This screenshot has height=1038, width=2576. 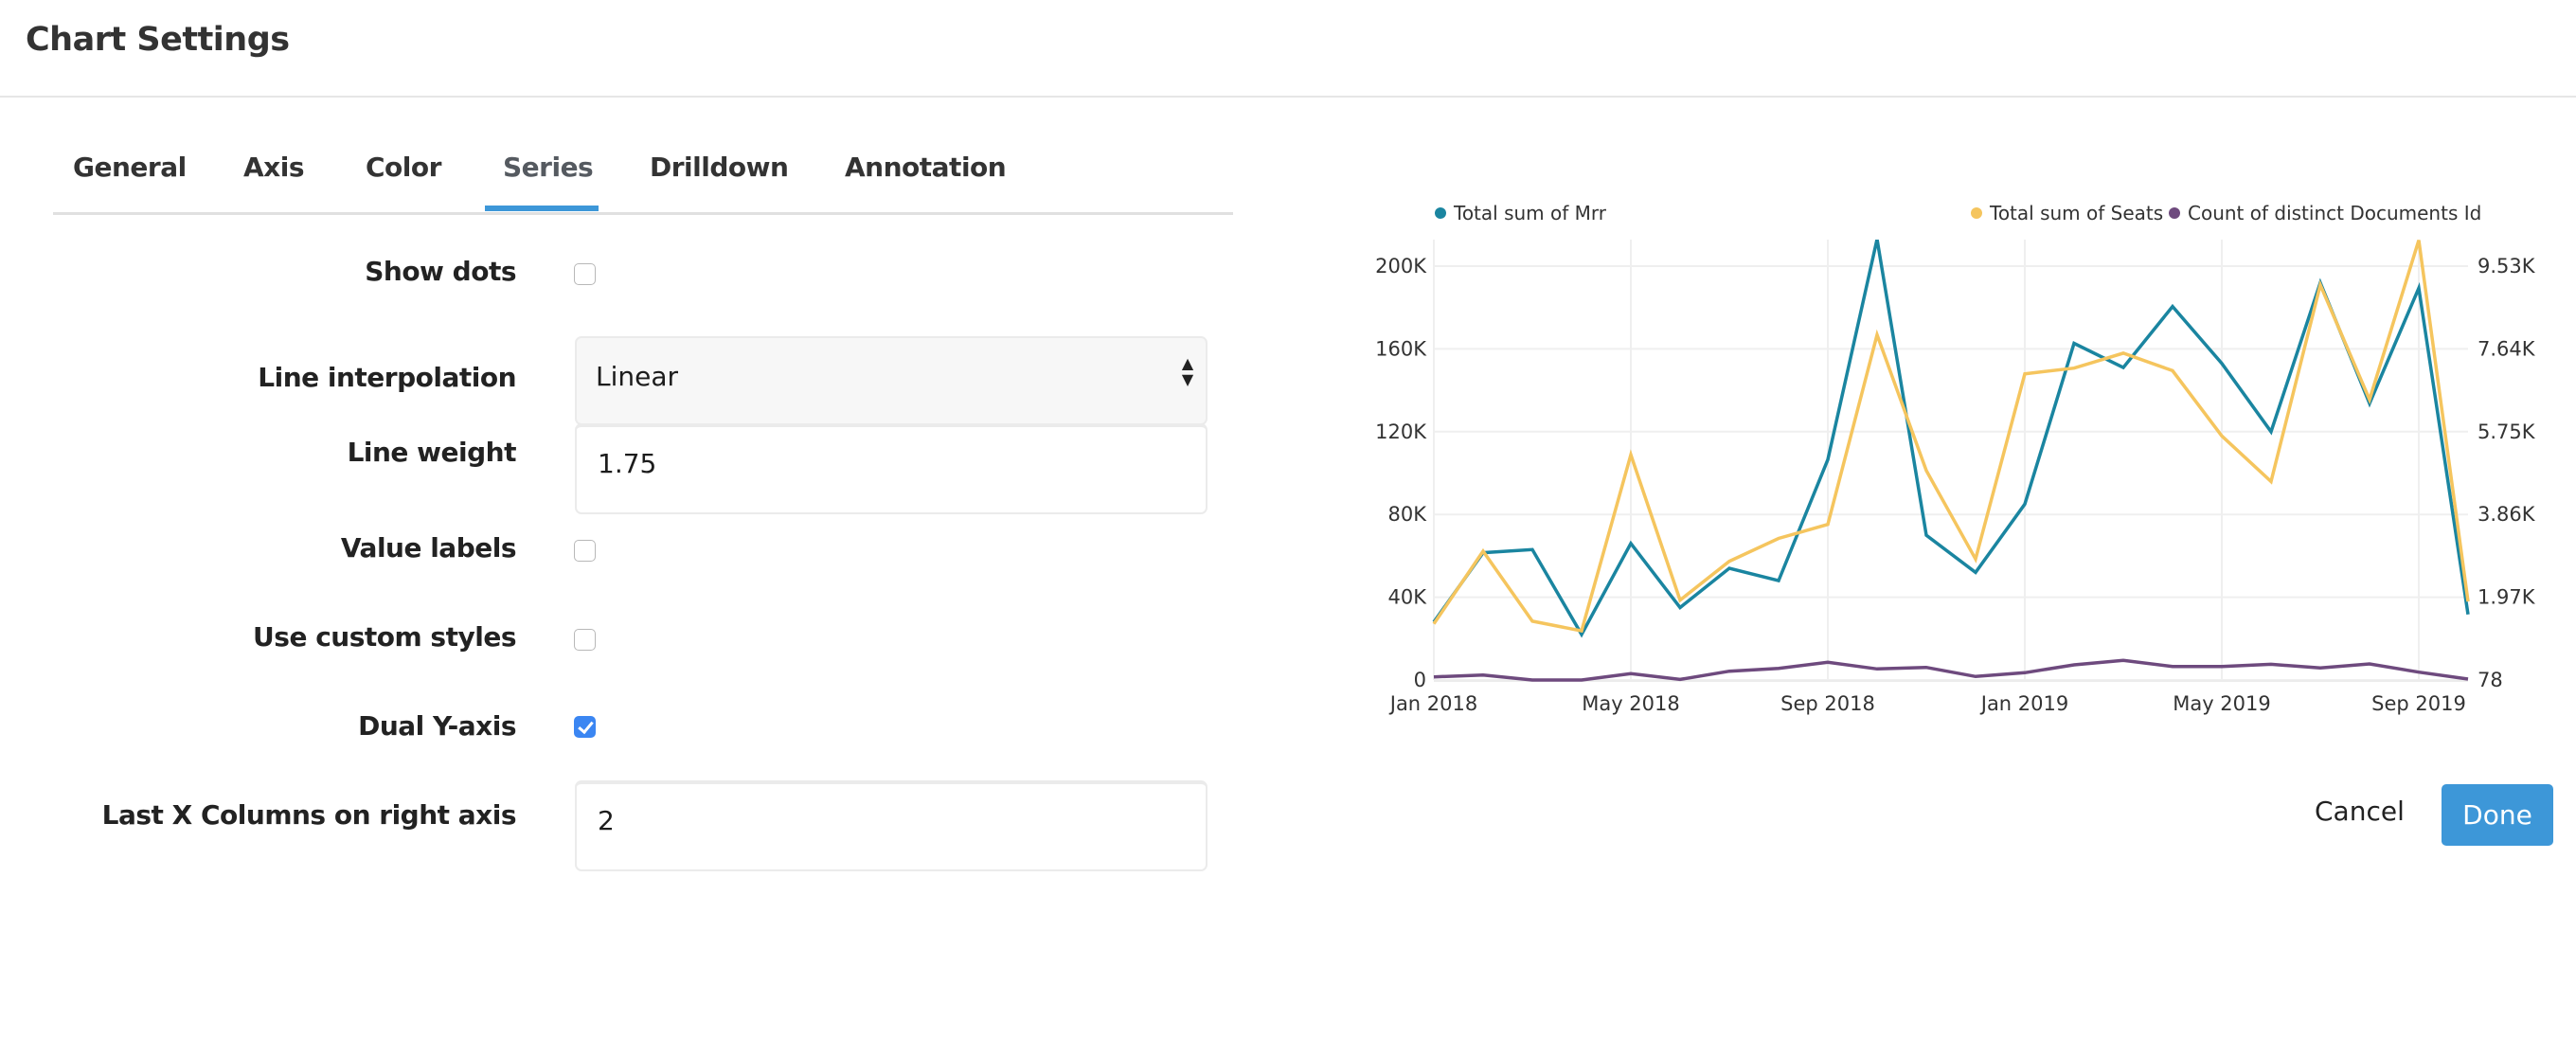 I want to click on tab-axis: Axis, so click(x=274, y=167).